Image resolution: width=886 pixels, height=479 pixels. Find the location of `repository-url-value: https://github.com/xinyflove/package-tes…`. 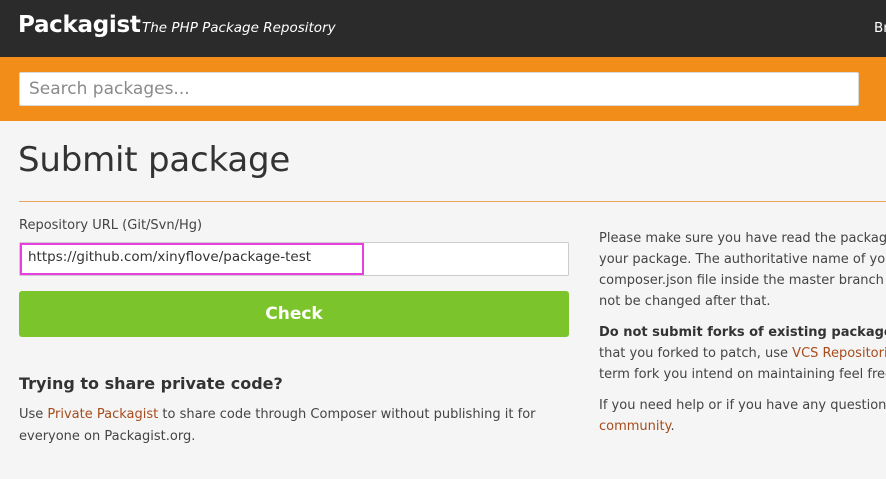

repository-url-value: https://github.com/xinyflove/package-tes… is located at coordinates (169, 257).